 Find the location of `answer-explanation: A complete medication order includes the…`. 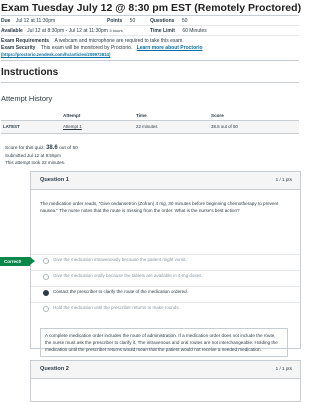

answer-explanation: A complete medication order includes the… is located at coordinates (164, 342).